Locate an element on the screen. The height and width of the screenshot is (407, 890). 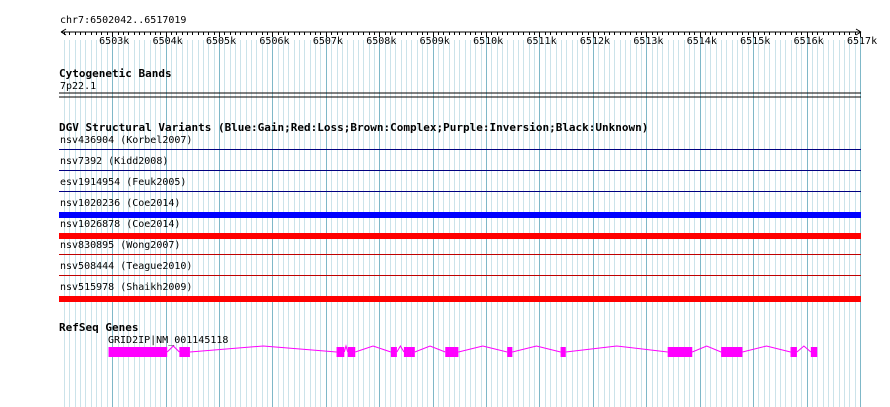
ruler-tick-label: 6507k is located at coordinates (327, 41).